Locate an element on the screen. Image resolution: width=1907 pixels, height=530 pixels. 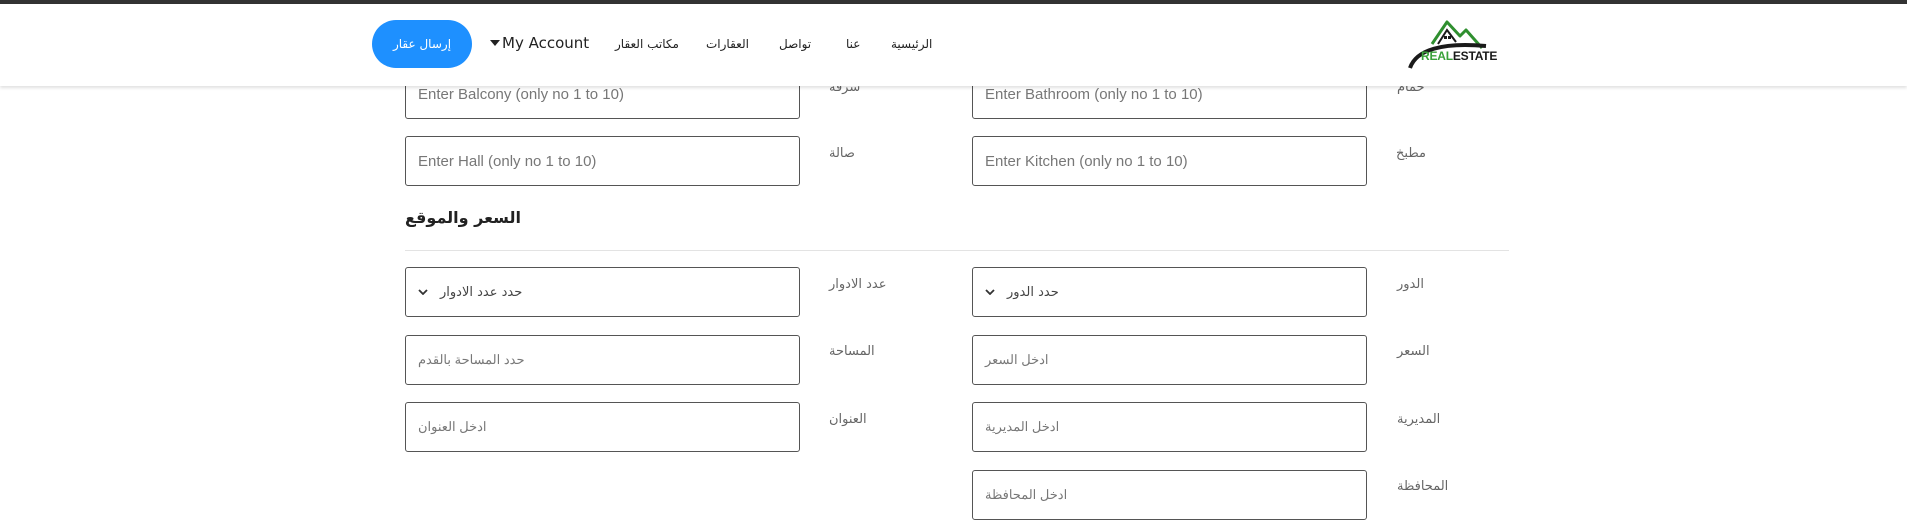
nav-link-properties: العقارات is located at coordinates (727, 44).